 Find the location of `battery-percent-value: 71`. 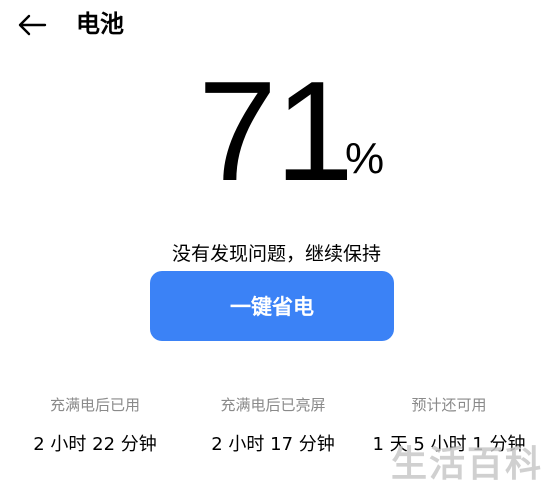

battery-percent-value: 71 is located at coordinates (276, 131).